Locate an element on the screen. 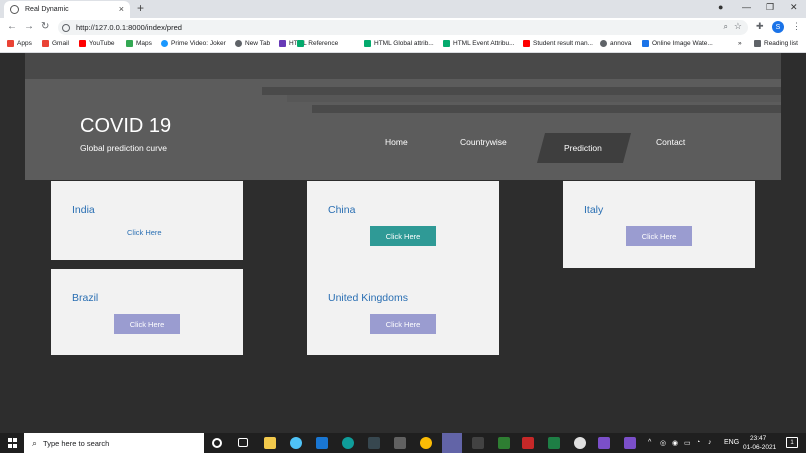 The width and height of the screenshot is (806, 453). country-card-brazil: Brazil Click Here is located at coordinates (147, 312).